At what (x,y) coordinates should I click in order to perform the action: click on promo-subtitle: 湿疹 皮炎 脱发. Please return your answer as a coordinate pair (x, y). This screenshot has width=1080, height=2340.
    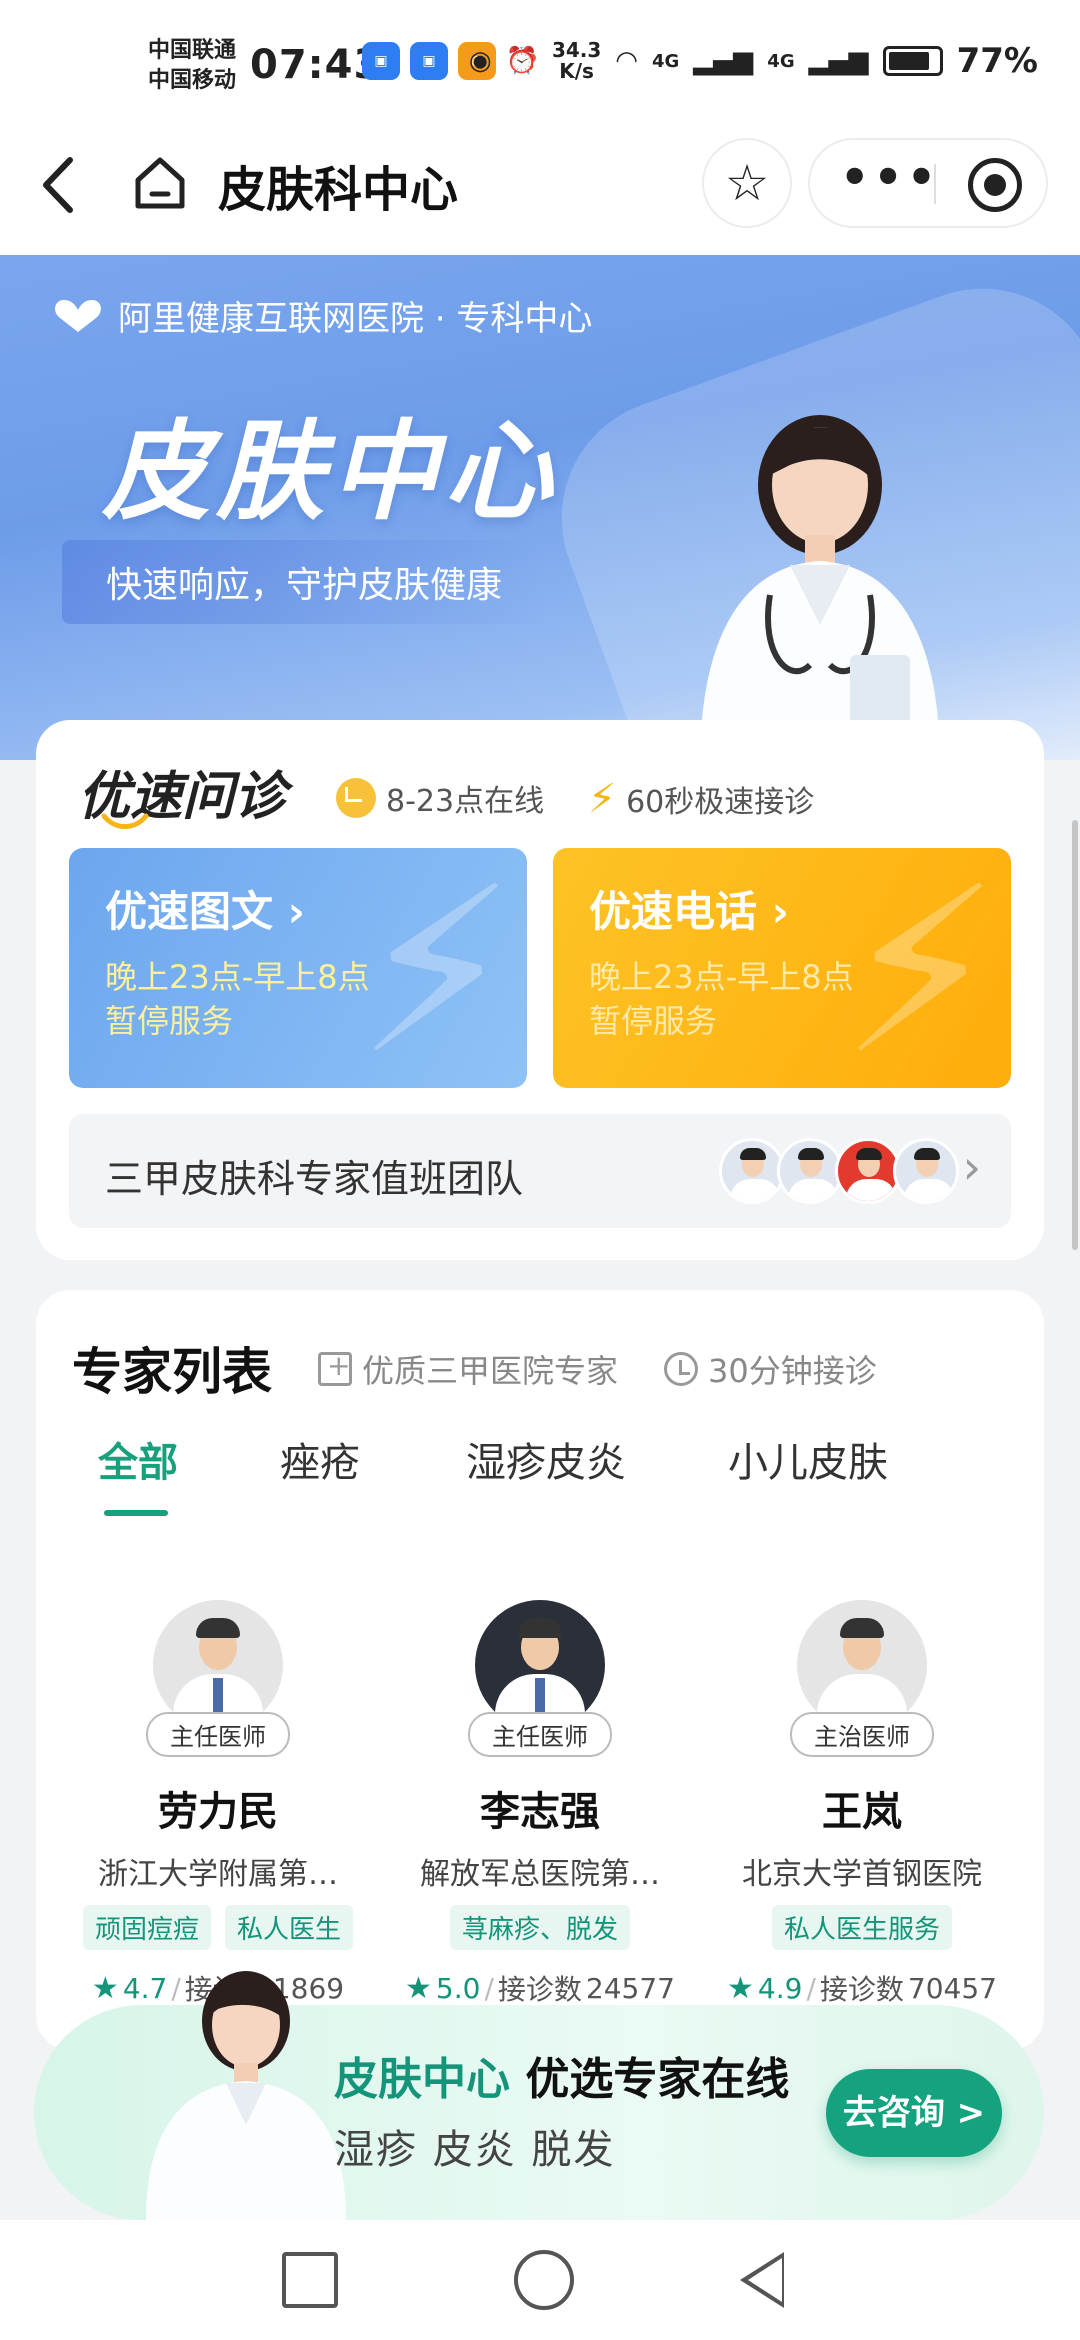
    Looking at the image, I should click on (475, 2150).